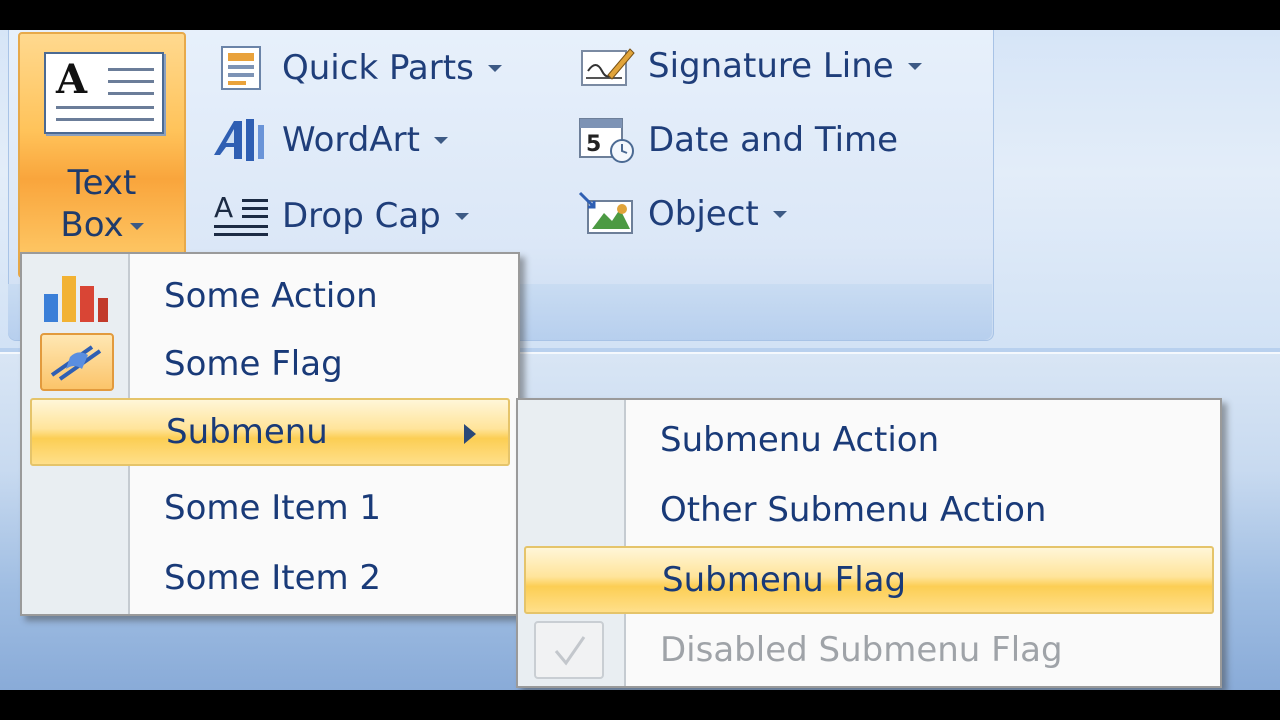 The height and width of the screenshot is (720, 1280). What do you see at coordinates (241, 140) in the screenshot?
I see `wordart-icon` at bounding box center [241, 140].